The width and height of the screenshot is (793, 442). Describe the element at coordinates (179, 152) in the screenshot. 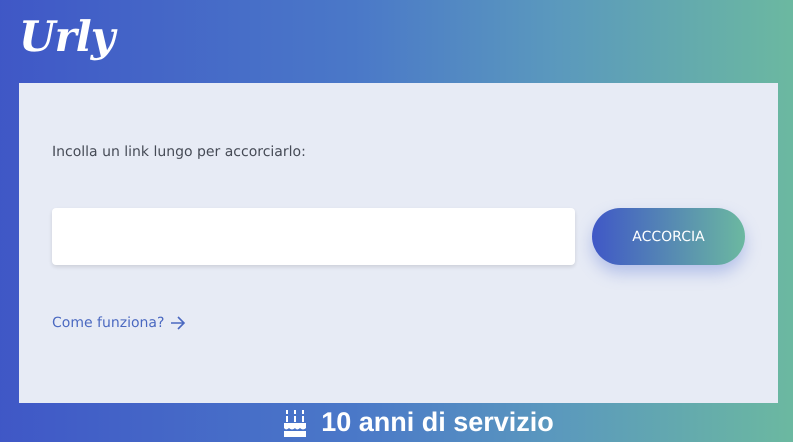

I see `form-label: Incolla un link lungo per accorciarlo:` at that location.